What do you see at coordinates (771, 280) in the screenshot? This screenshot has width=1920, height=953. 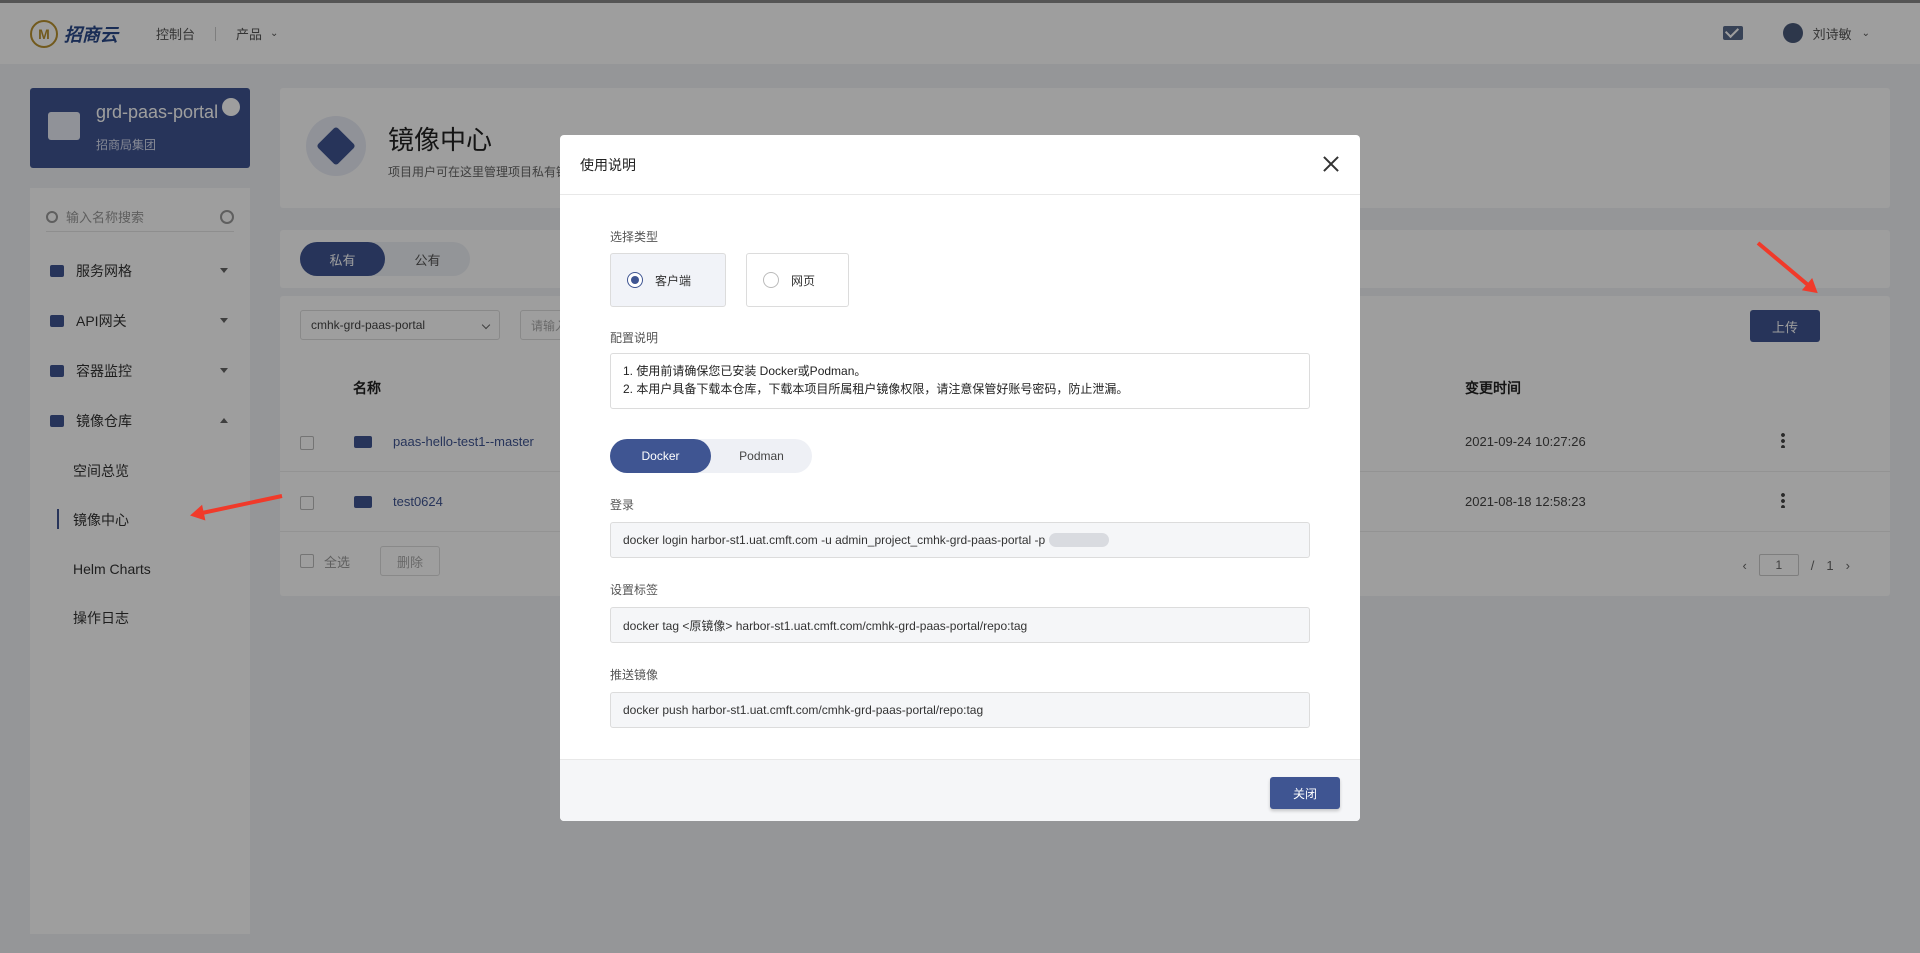 I see `radio-unchecked-icon` at bounding box center [771, 280].